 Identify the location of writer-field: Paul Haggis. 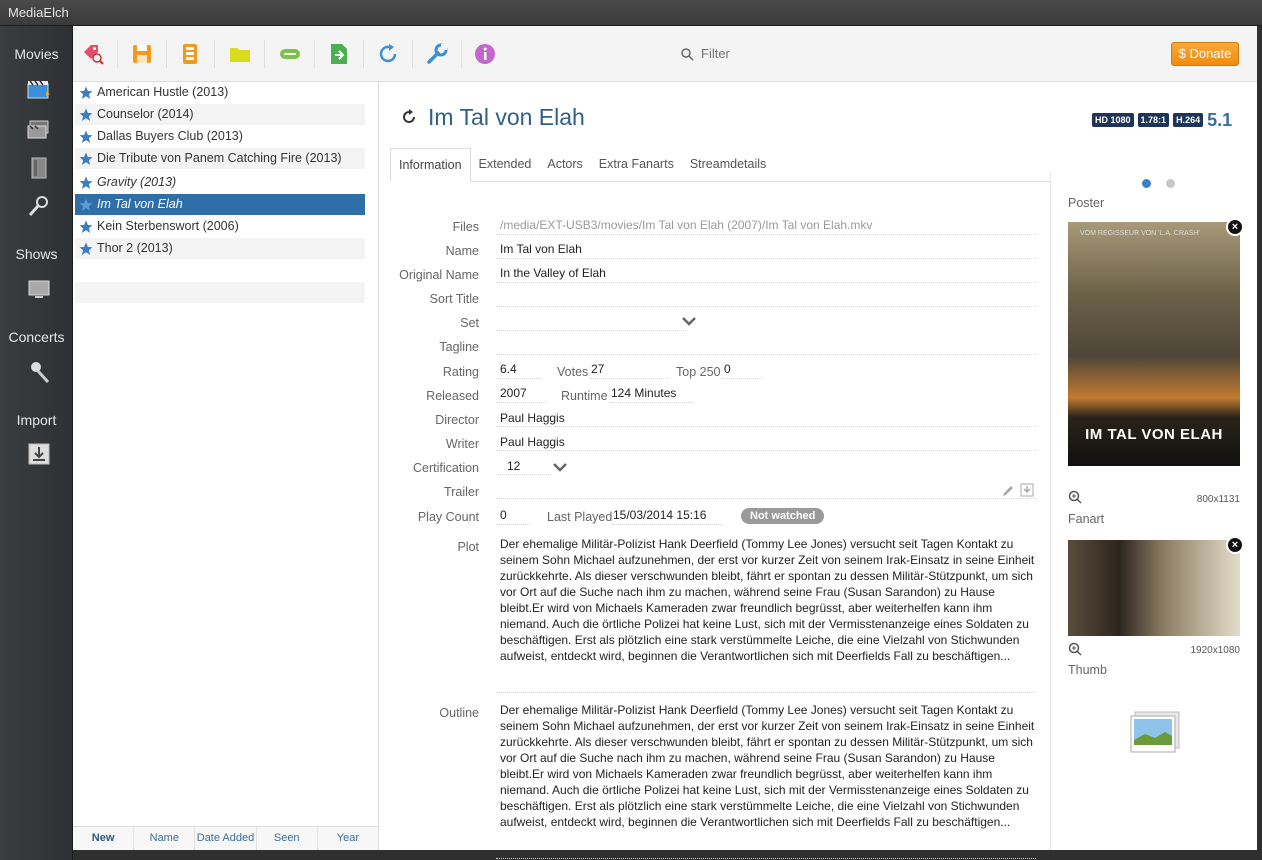
(532, 442).